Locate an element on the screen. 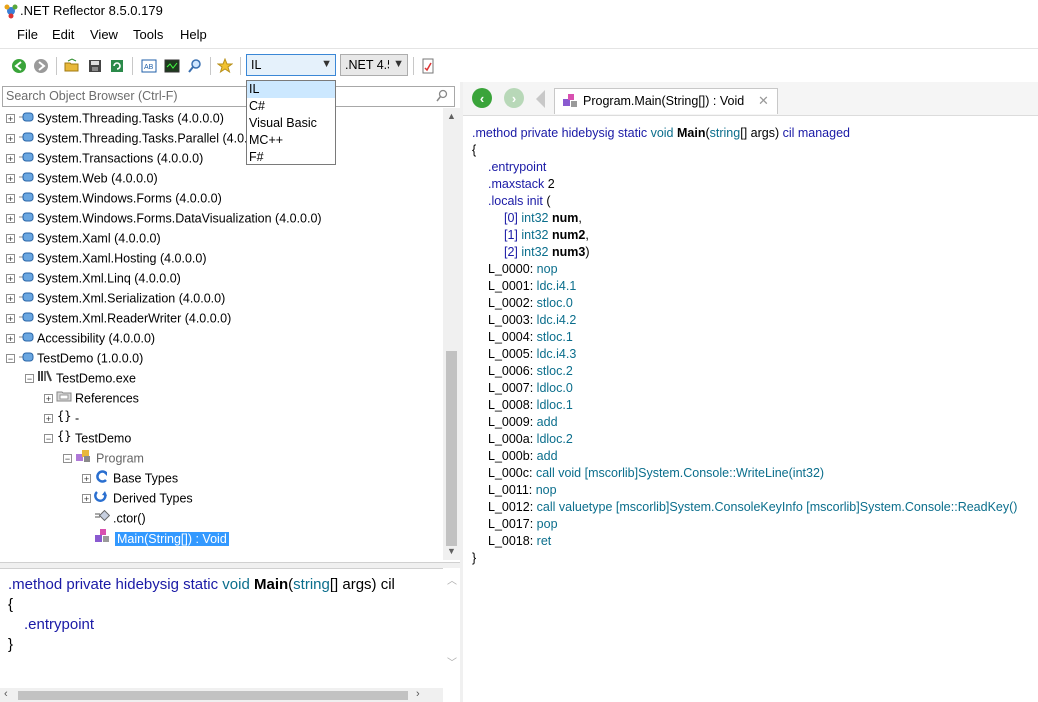 The image size is (1038, 702). tree-node: − Program is located at coordinates (103, 458).